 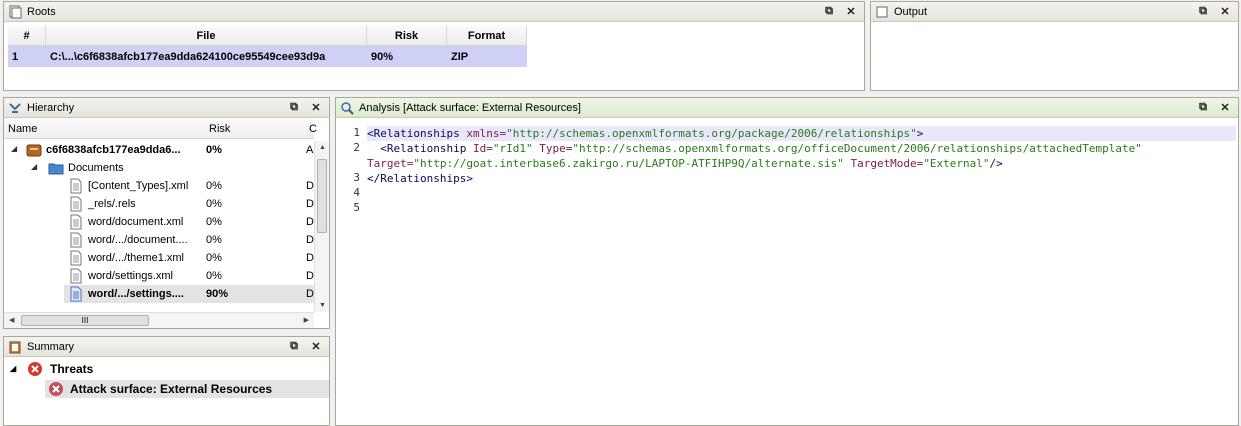 What do you see at coordinates (420, 148) in the screenshot?
I see `code-tag: <Relationship` at bounding box center [420, 148].